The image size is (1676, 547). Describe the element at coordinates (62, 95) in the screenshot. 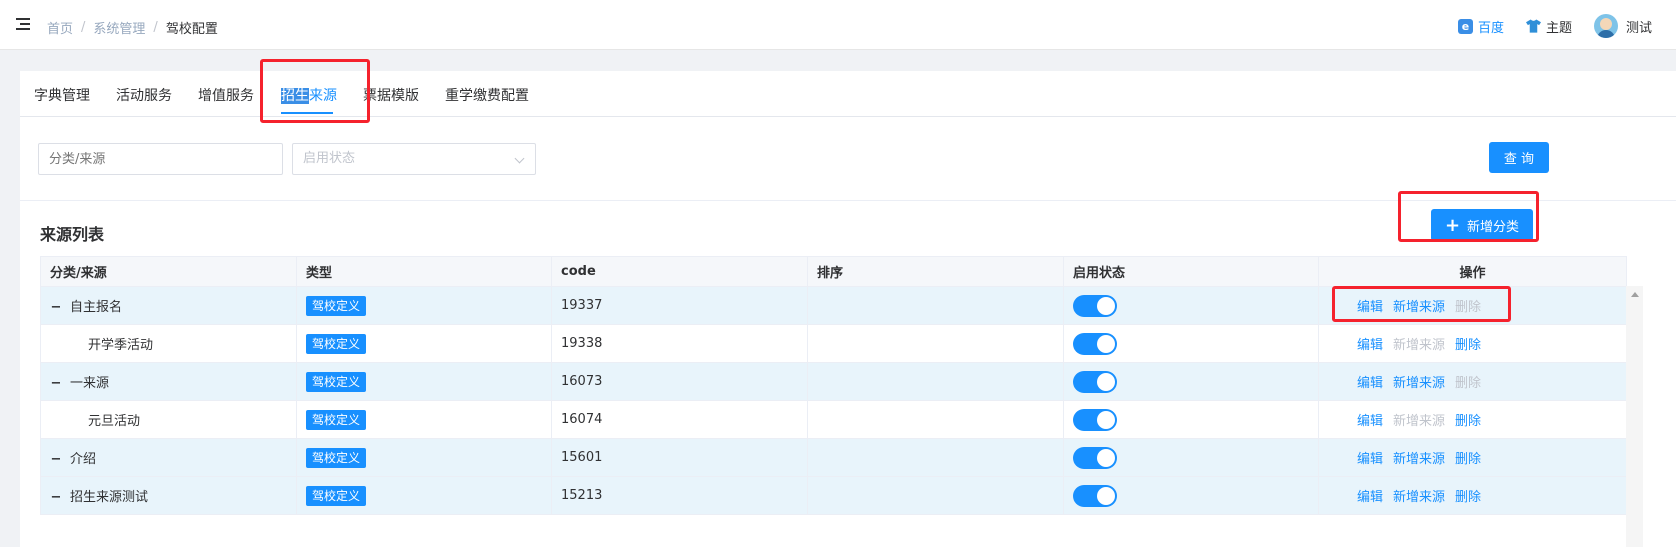

I see `tab-dictionary: 字典管理` at that location.